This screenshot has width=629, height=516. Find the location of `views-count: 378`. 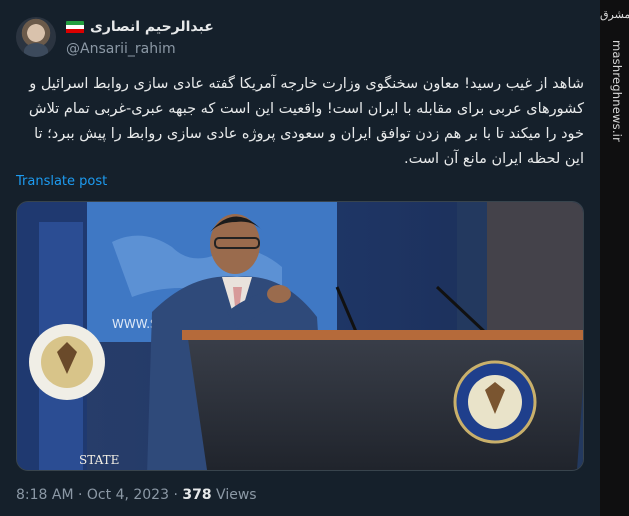

views-count: 378 is located at coordinates (197, 495).